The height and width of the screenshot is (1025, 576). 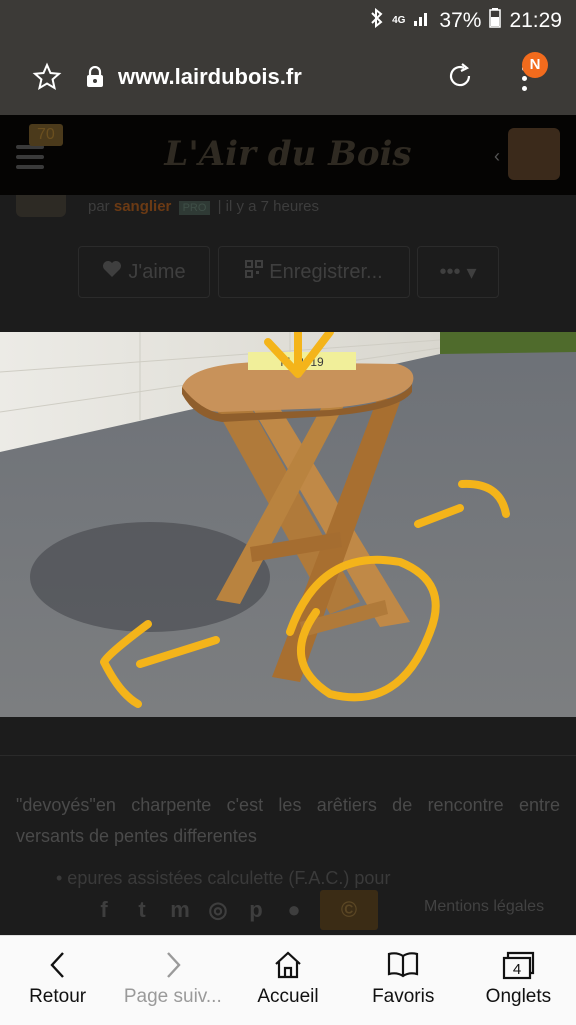 What do you see at coordinates (58, 996) in the screenshot?
I see `back-label: Retour` at bounding box center [58, 996].